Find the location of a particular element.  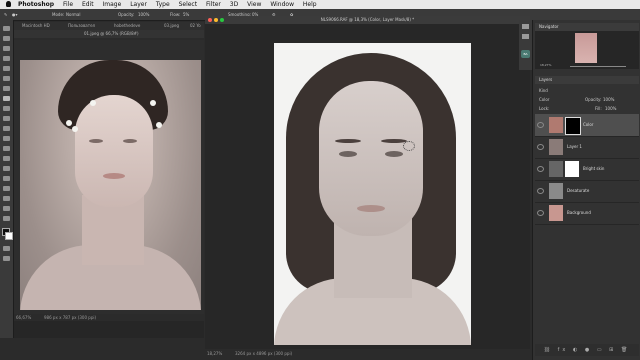

layer-name: Layer 1 is located at coordinates (574, 146).